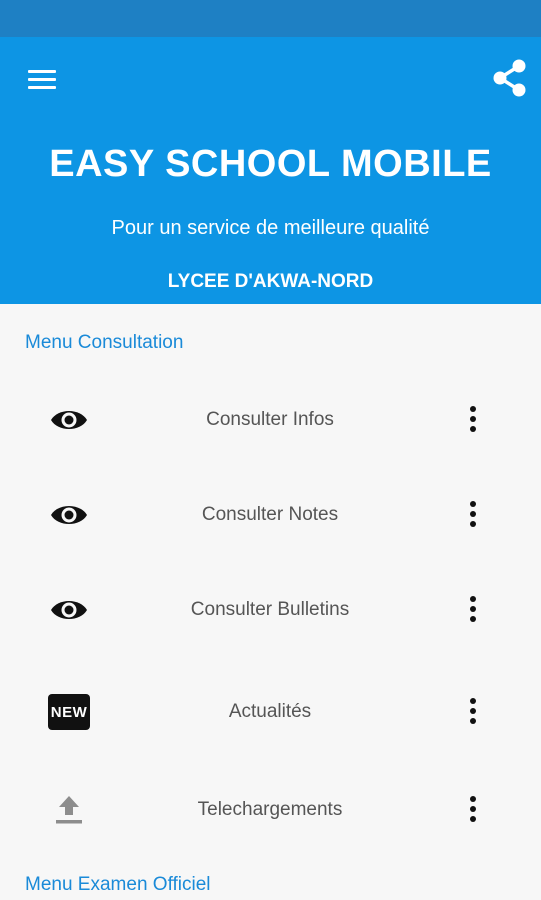  I want to click on menu-item-label: Telechargements, so click(270, 809).